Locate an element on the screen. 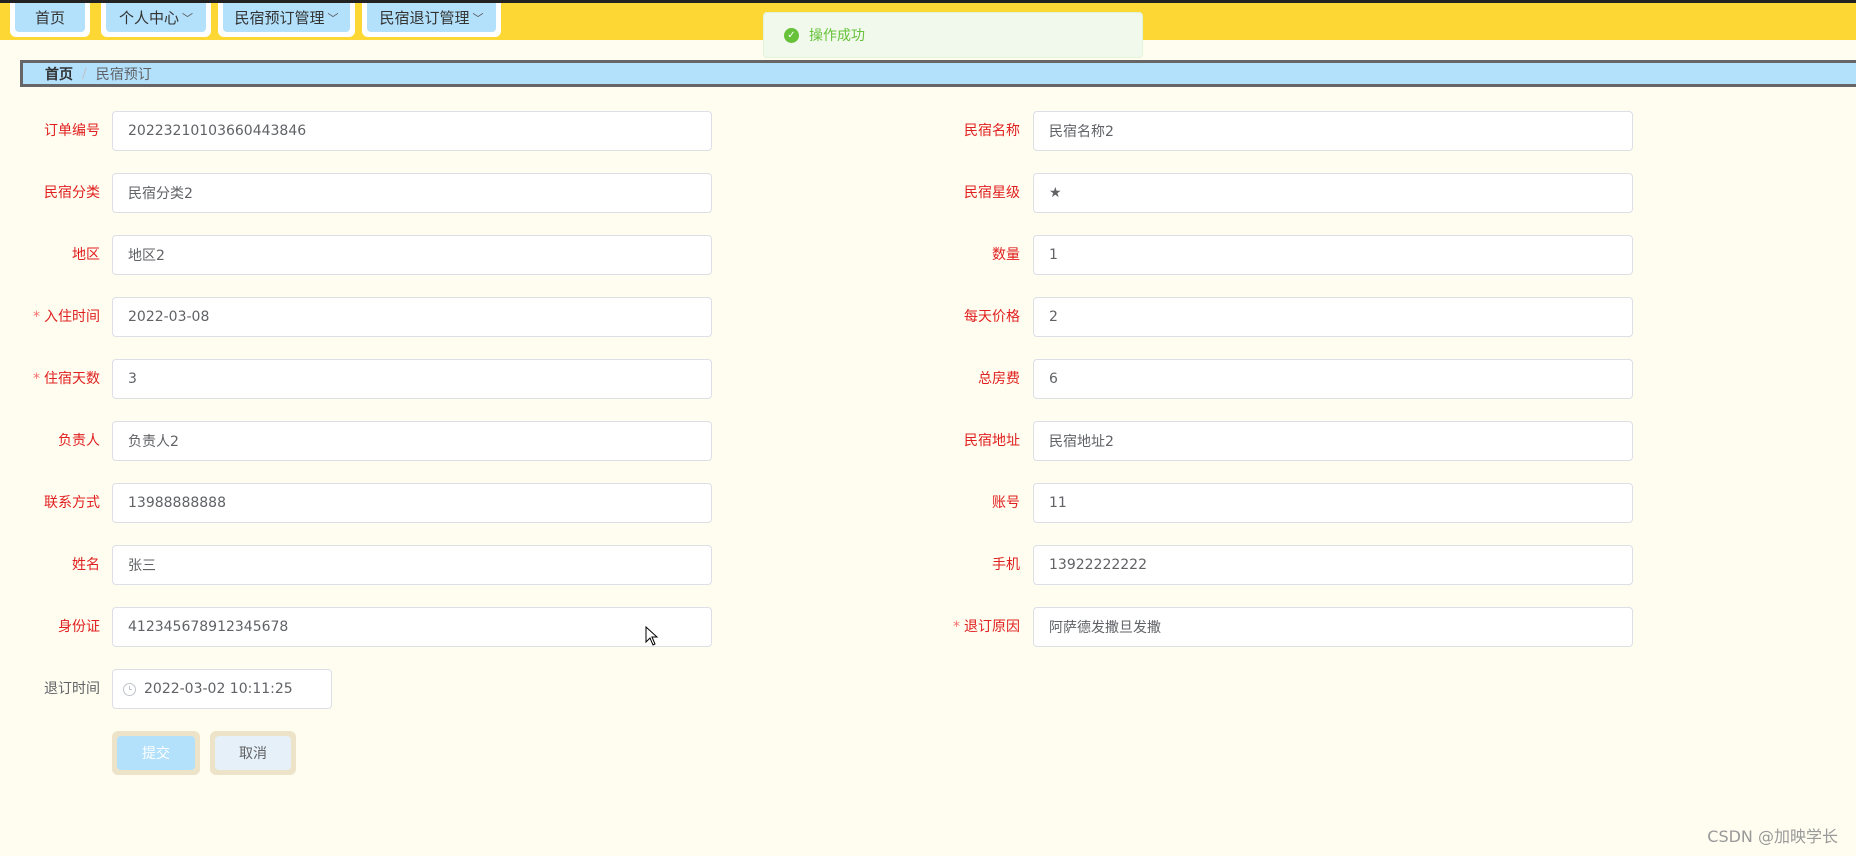 This screenshot has width=1856, height=856. address-label: 民宿地址 is located at coordinates (992, 441).